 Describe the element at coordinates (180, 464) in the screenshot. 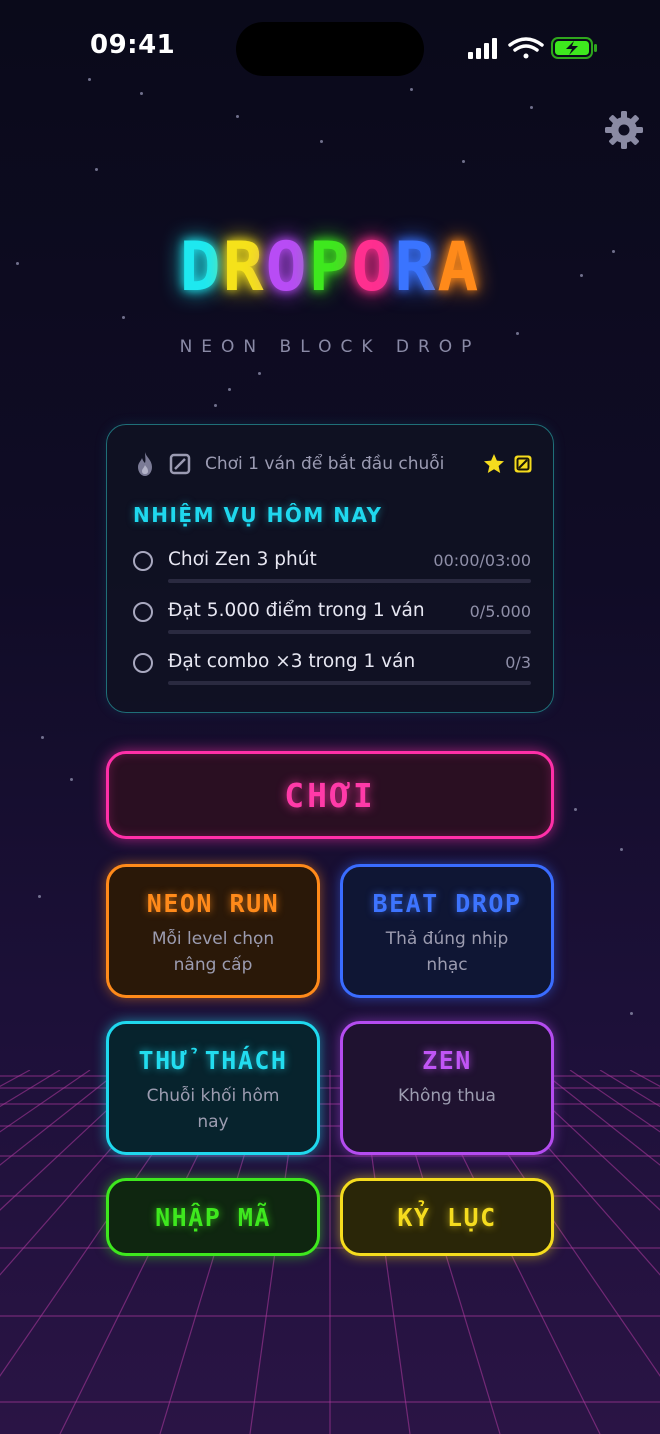

I see `square-slash-icon` at that location.